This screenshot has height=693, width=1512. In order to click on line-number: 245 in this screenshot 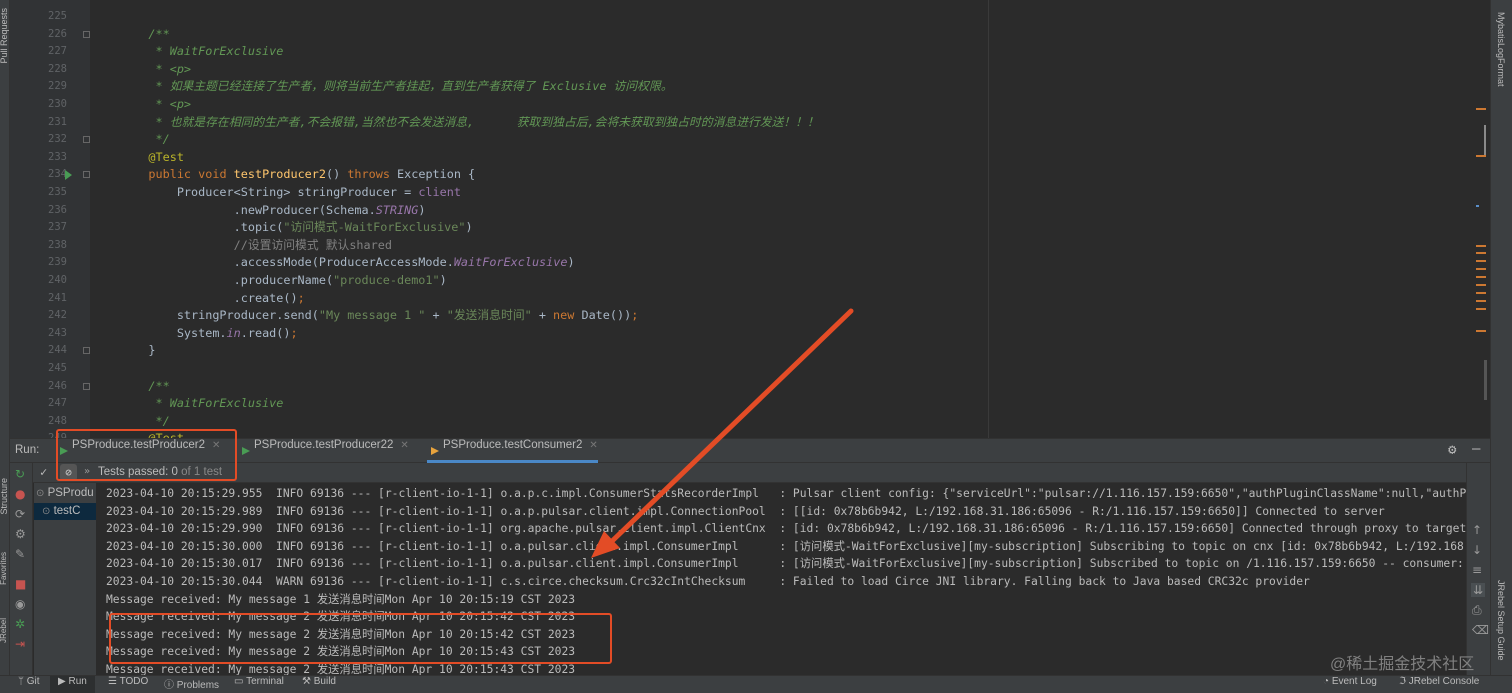, I will do `click(57, 368)`.